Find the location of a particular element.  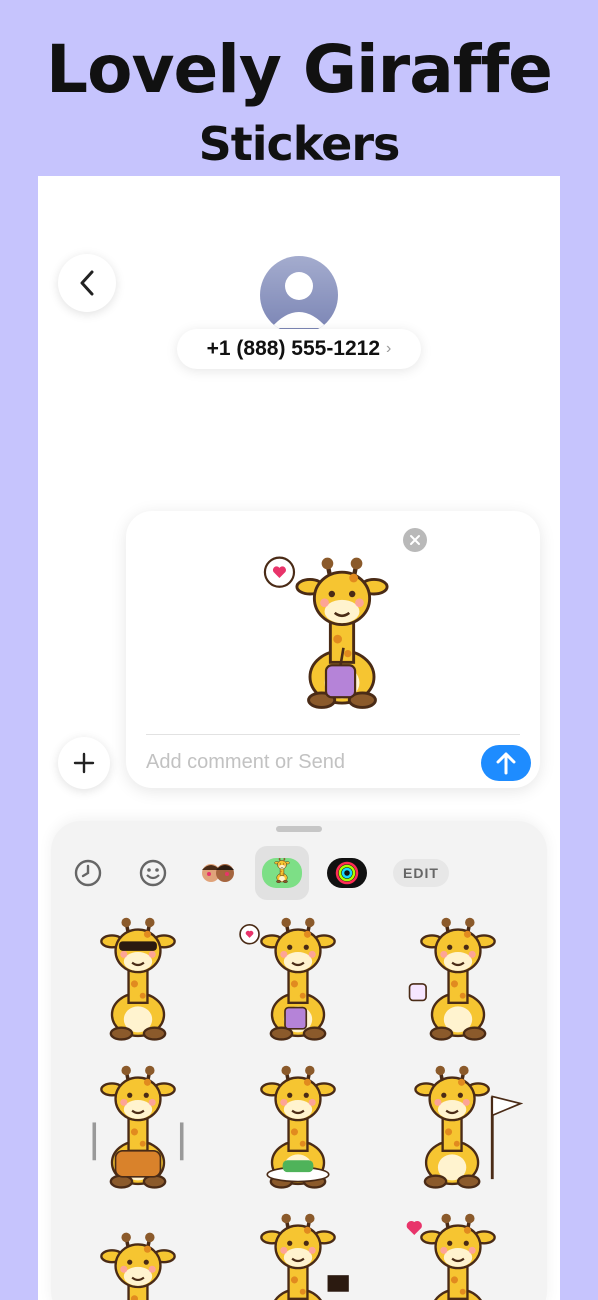

giraffe-app-icon is located at coordinates (282, 873).